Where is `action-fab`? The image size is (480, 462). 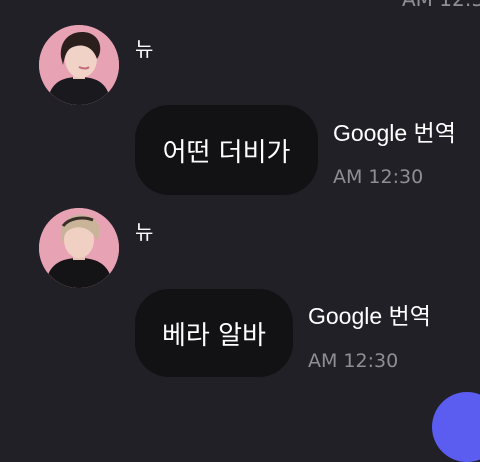
action-fab is located at coordinates (456, 427).